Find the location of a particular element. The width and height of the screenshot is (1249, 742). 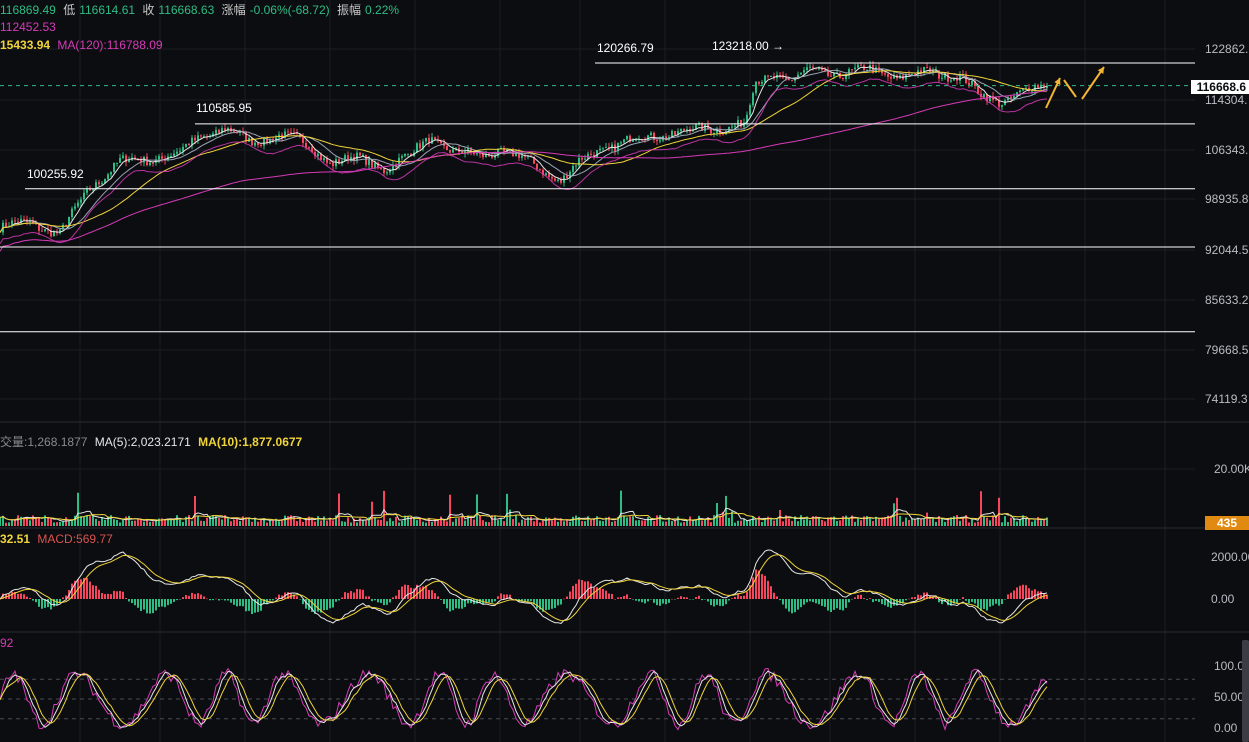

kdj-axis-tick: 0.00 is located at coordinates (1226, 728).